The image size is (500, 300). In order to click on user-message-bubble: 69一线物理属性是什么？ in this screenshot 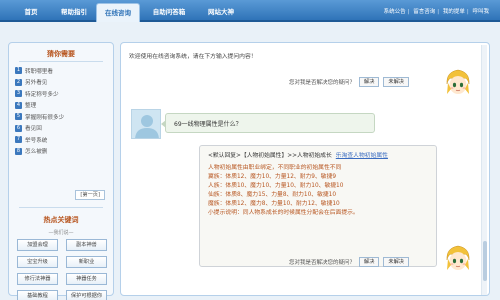, I will do `click(268, 123)`.